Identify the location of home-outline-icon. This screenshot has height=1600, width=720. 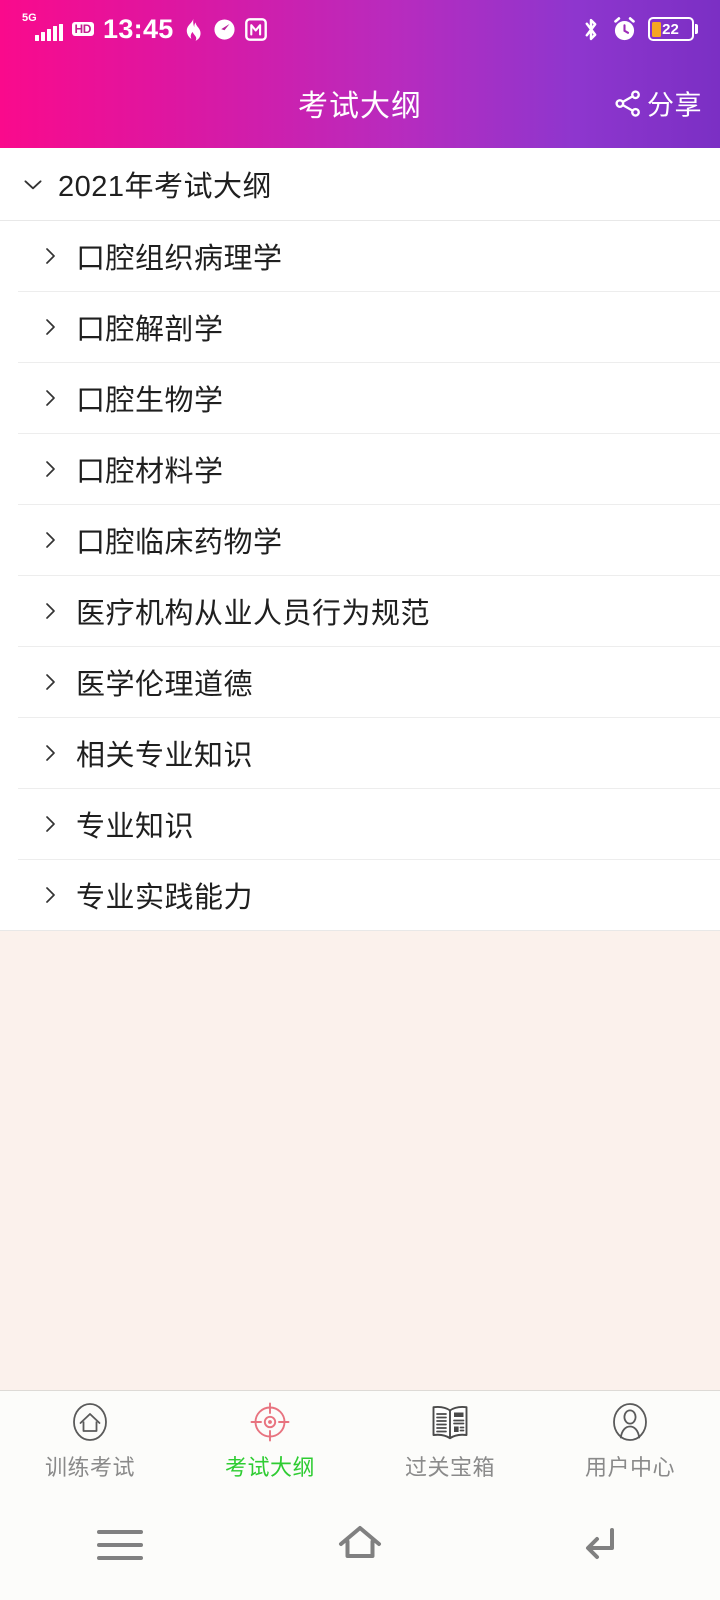
(360, 1545).